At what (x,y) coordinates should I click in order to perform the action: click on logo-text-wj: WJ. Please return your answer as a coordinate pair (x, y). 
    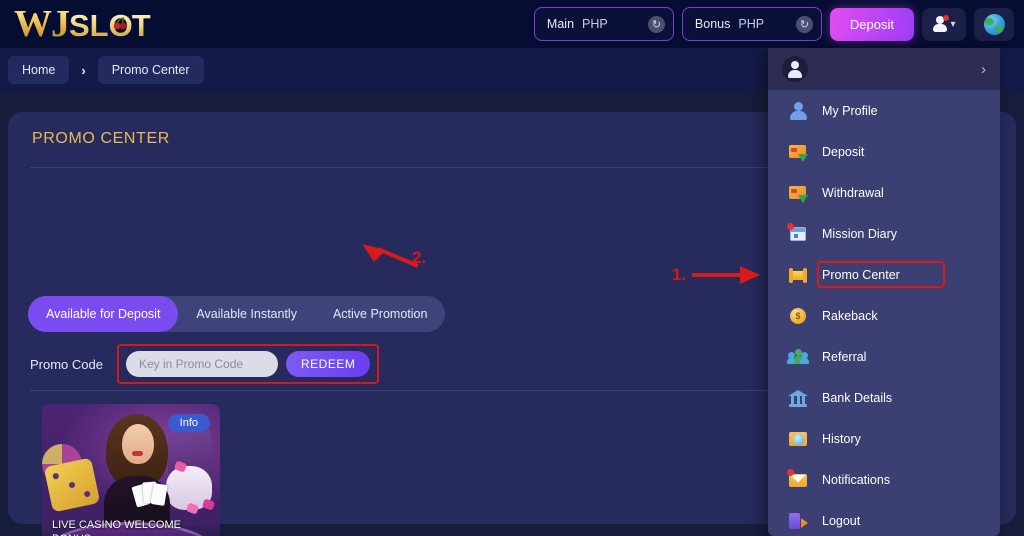
    Looking at the image, I should click on (42, 24).